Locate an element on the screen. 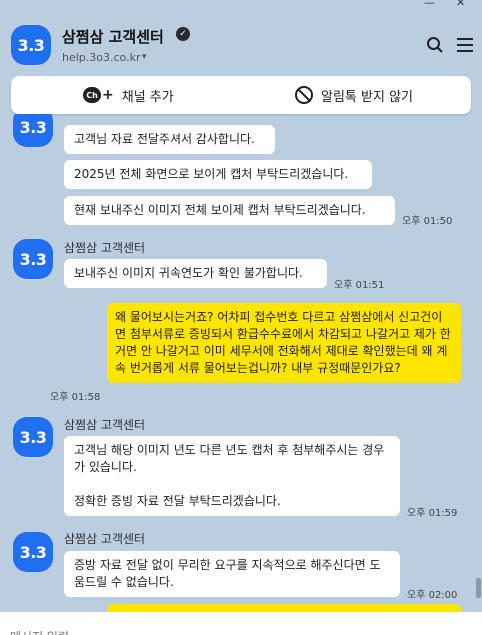 This screenshot has width=482, height=635. channel-logo: 3.3 is located at coordinates (31, 45).